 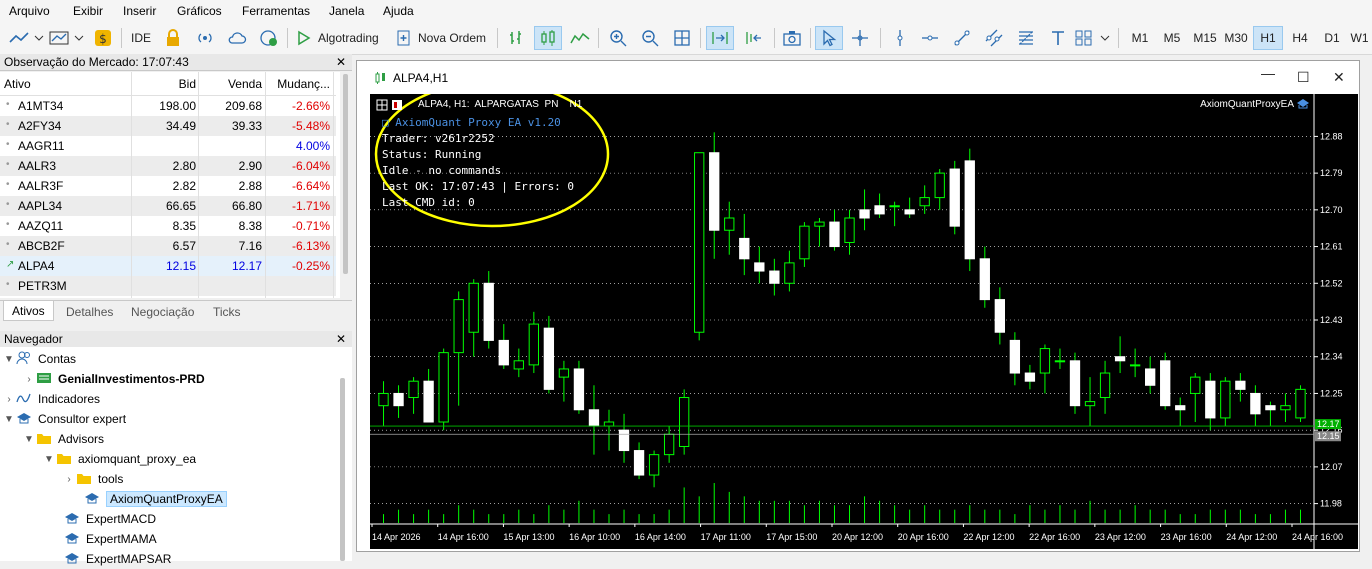 What do you see at coordinates (67, 38) in the screenshot?
I see `templates-icon` at bounding box center [67, 38].